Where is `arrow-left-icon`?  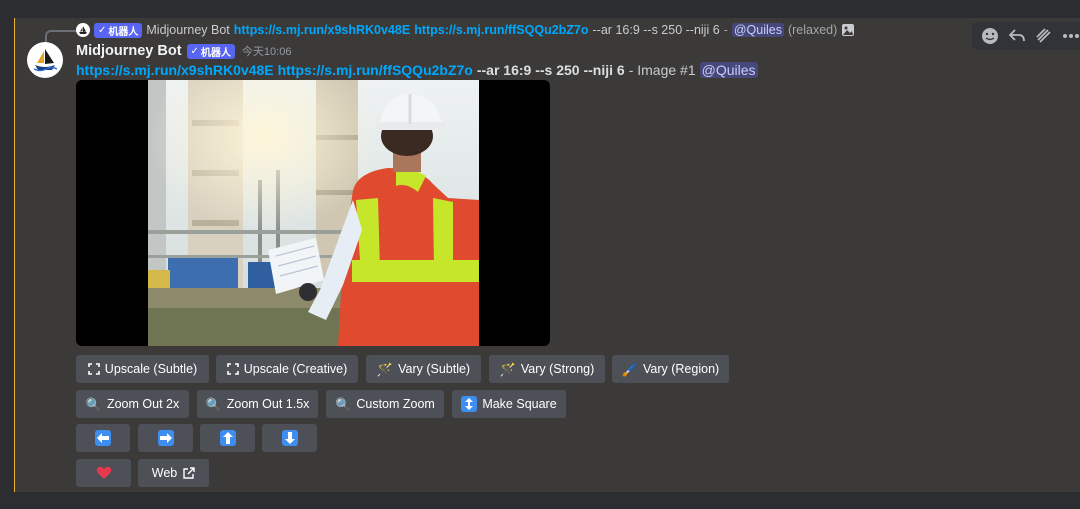
arrow-left-icon is located at coordinates (103, 438).